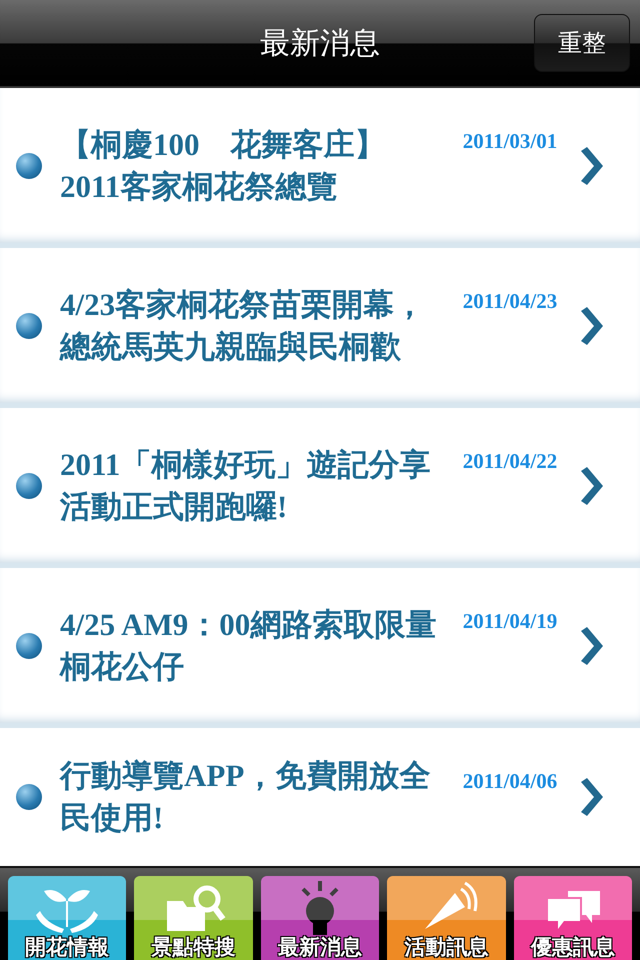 The image size is (640, 960). I want to click on news-date: 2011/04/19, so click(510, 621).